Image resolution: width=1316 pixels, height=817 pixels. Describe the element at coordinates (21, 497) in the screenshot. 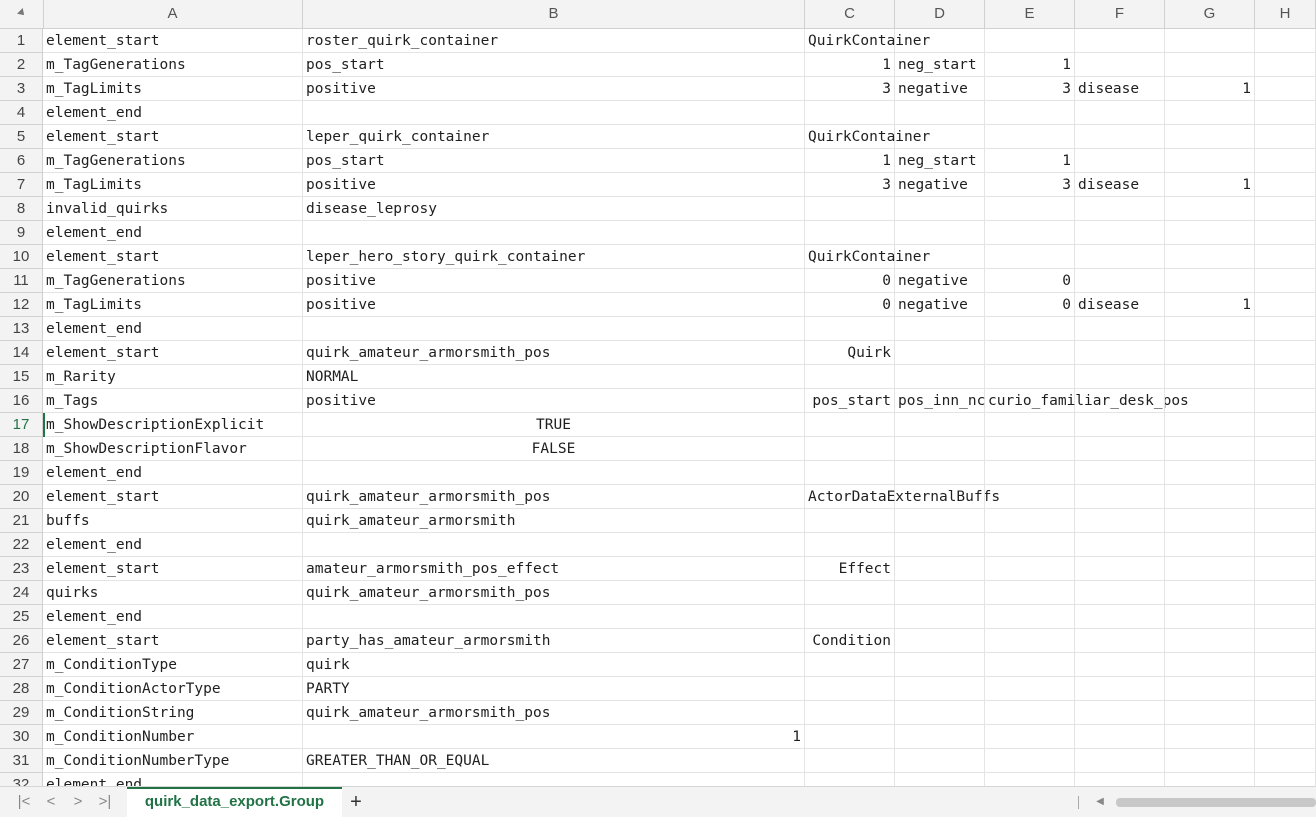

I see `row-header: 20` at that location.